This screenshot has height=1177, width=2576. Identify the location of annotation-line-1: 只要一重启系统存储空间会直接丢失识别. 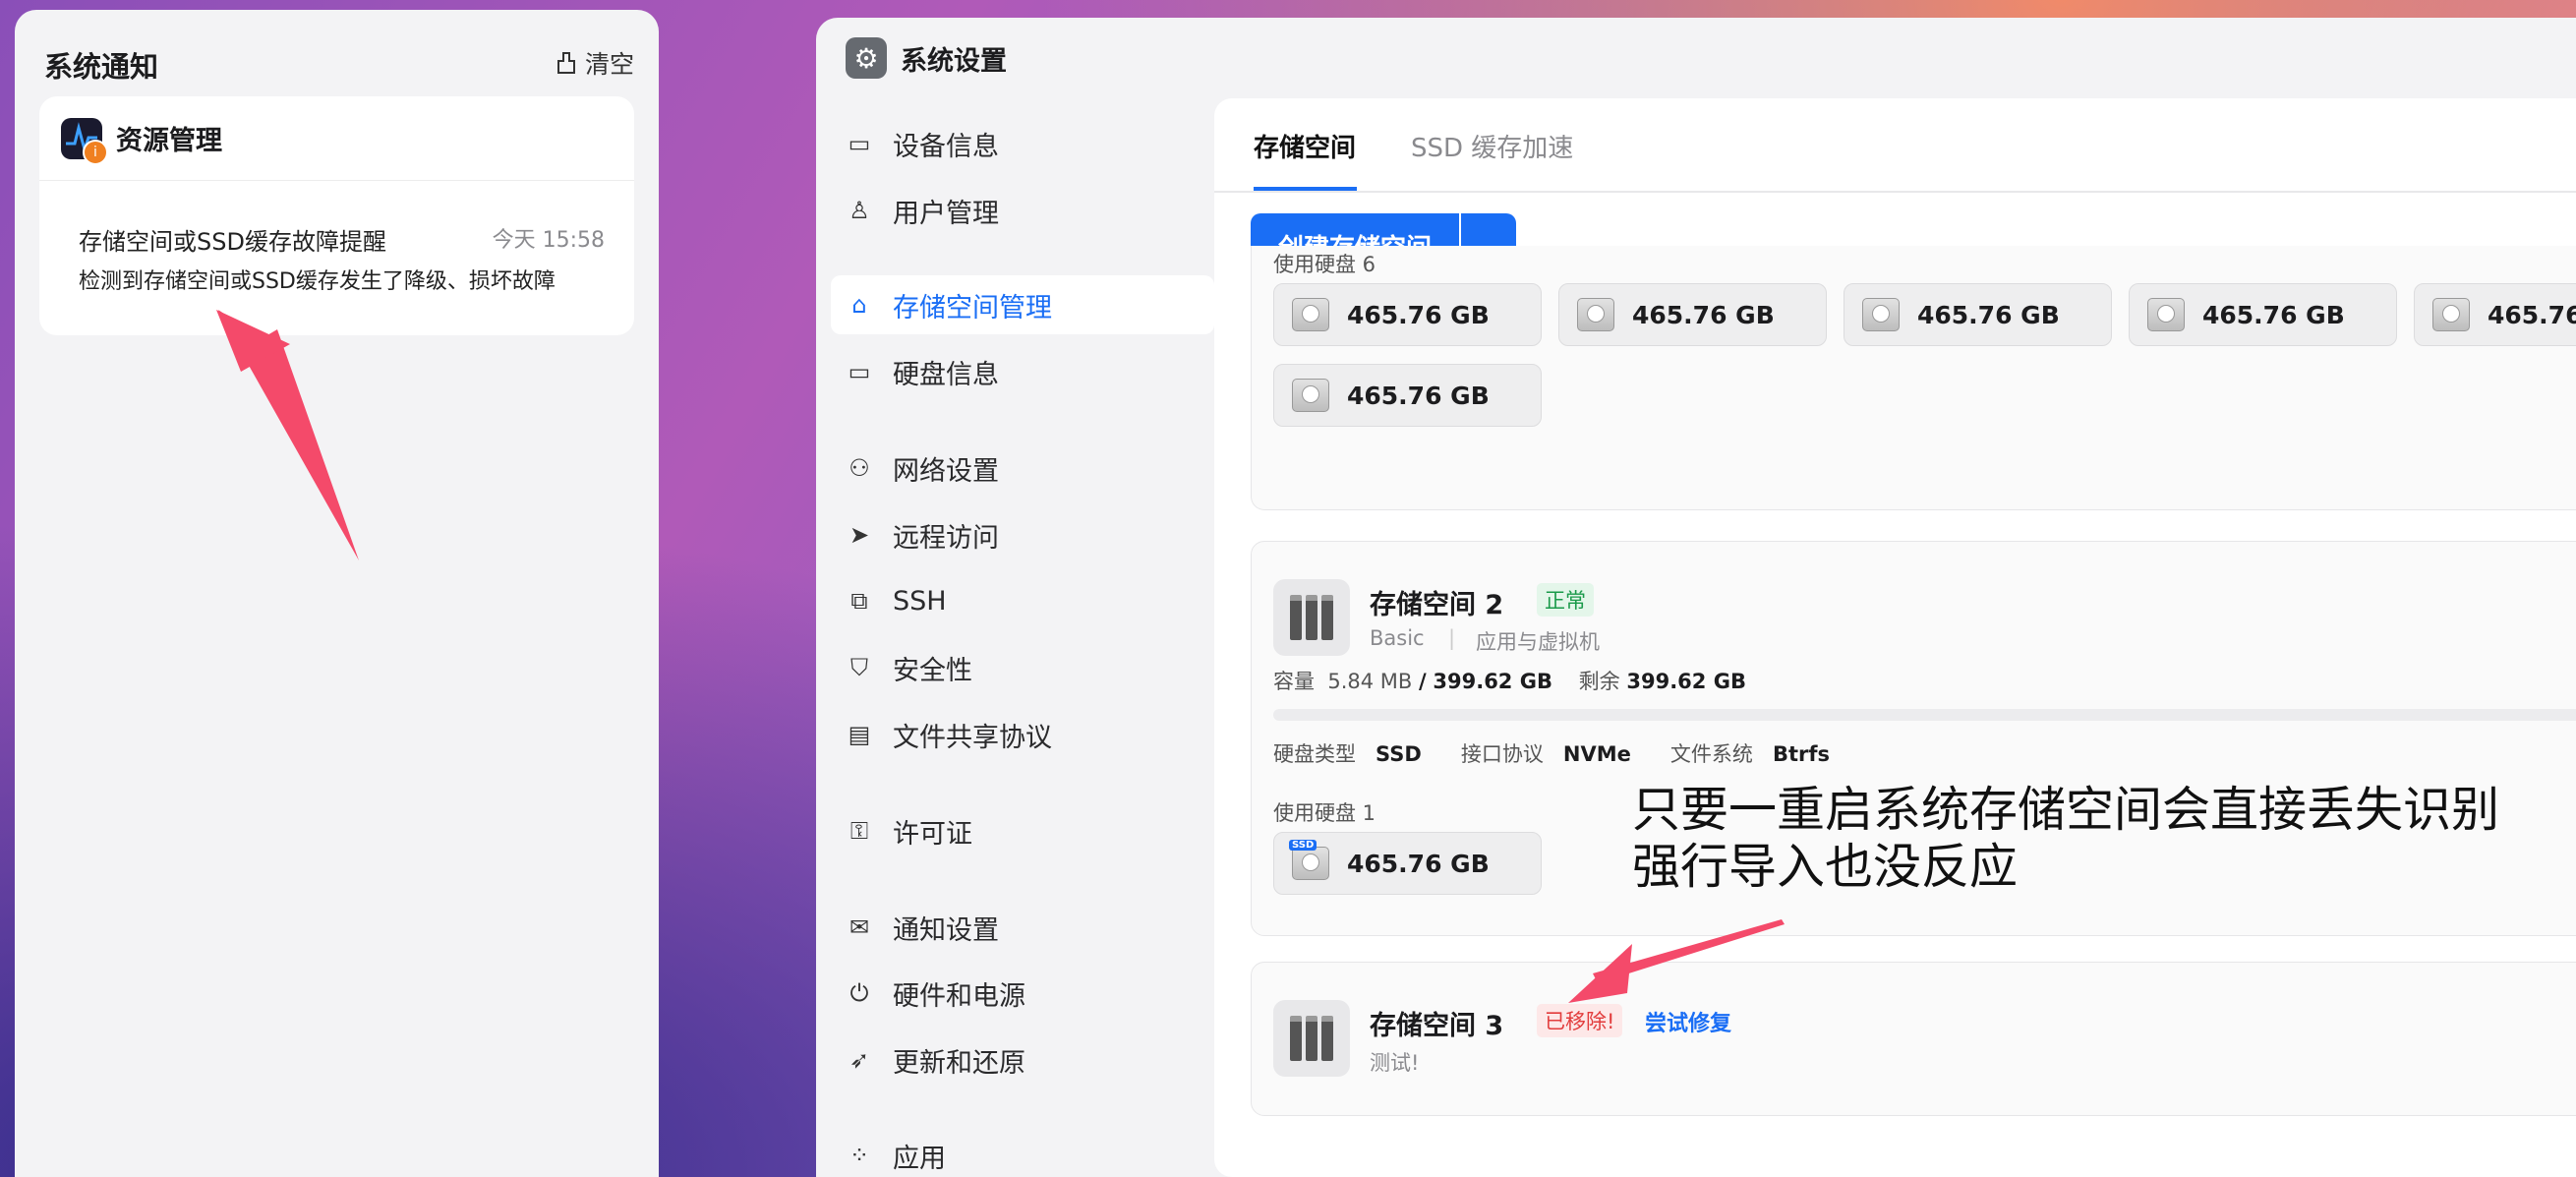
(2066, 810).